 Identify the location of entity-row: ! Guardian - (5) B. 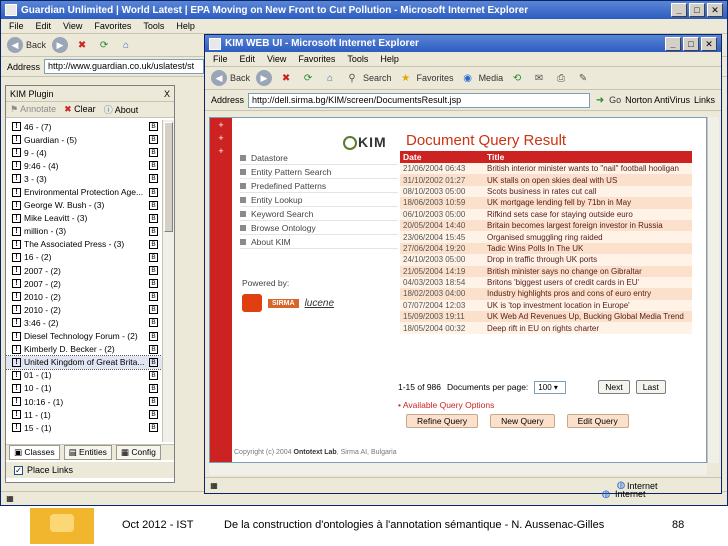
(84, 139).